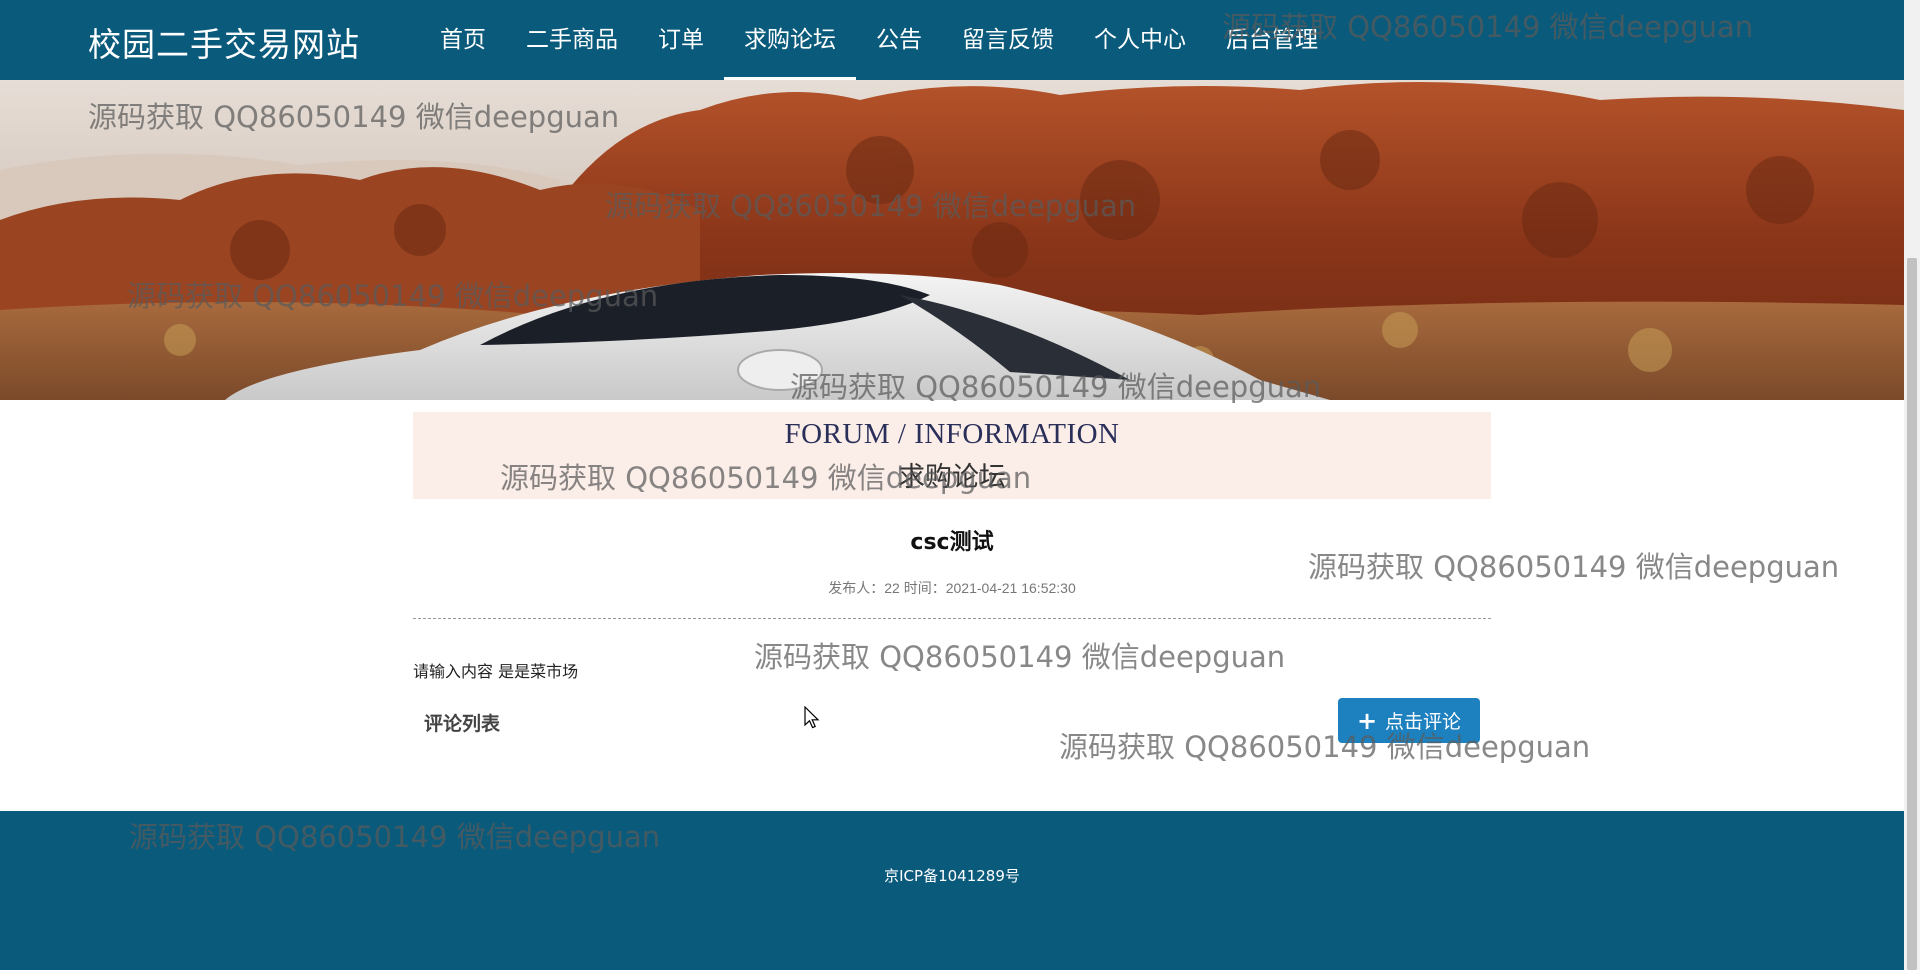  What do you see at coordinates (952, 477) in the screenshot?
I see `section-title-zh: 求购论坛` at bounding box center [952, 477].